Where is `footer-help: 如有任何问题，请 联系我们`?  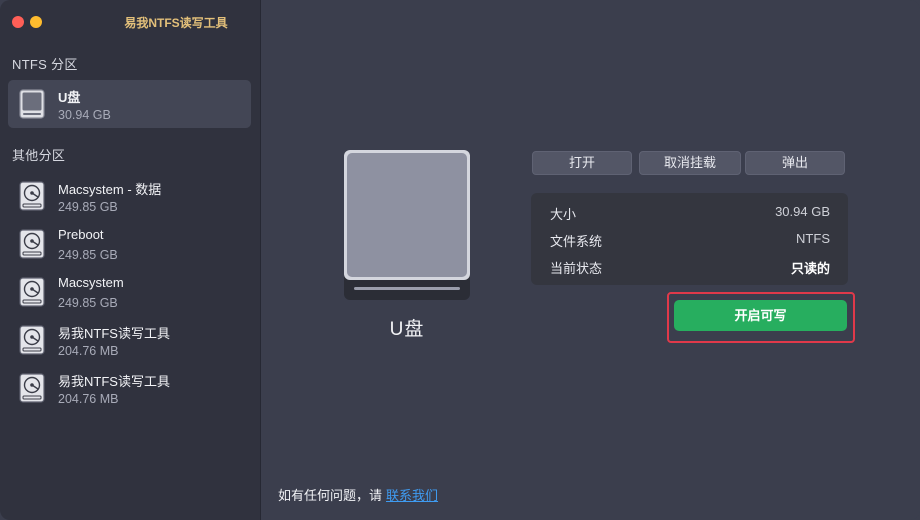
footer-help: 如有任何问题，请 联系我们 is located at coordinates (358, 494).